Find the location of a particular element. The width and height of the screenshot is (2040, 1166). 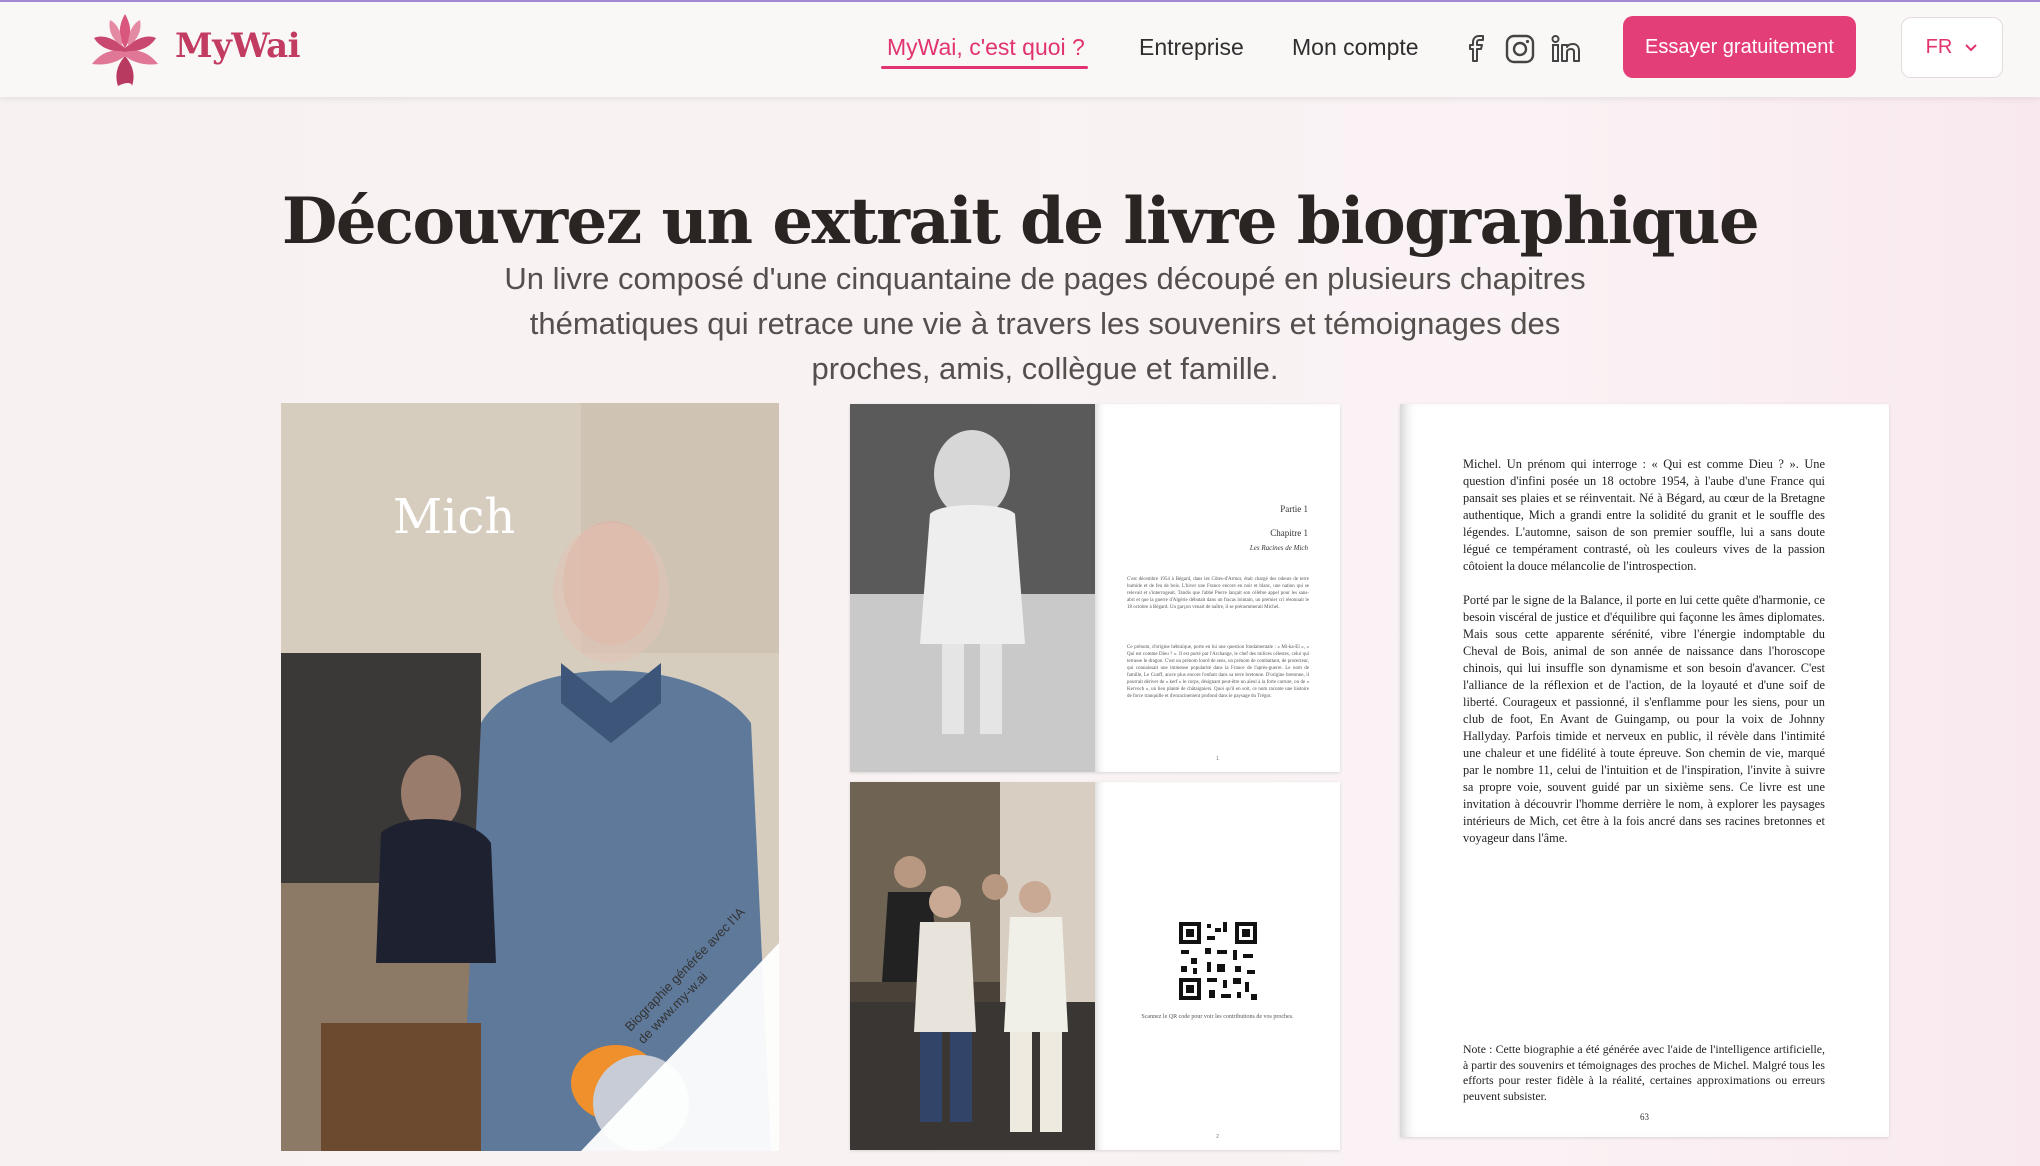

spread-2-page-number: 2 is located at coordinates (1217, 1137).